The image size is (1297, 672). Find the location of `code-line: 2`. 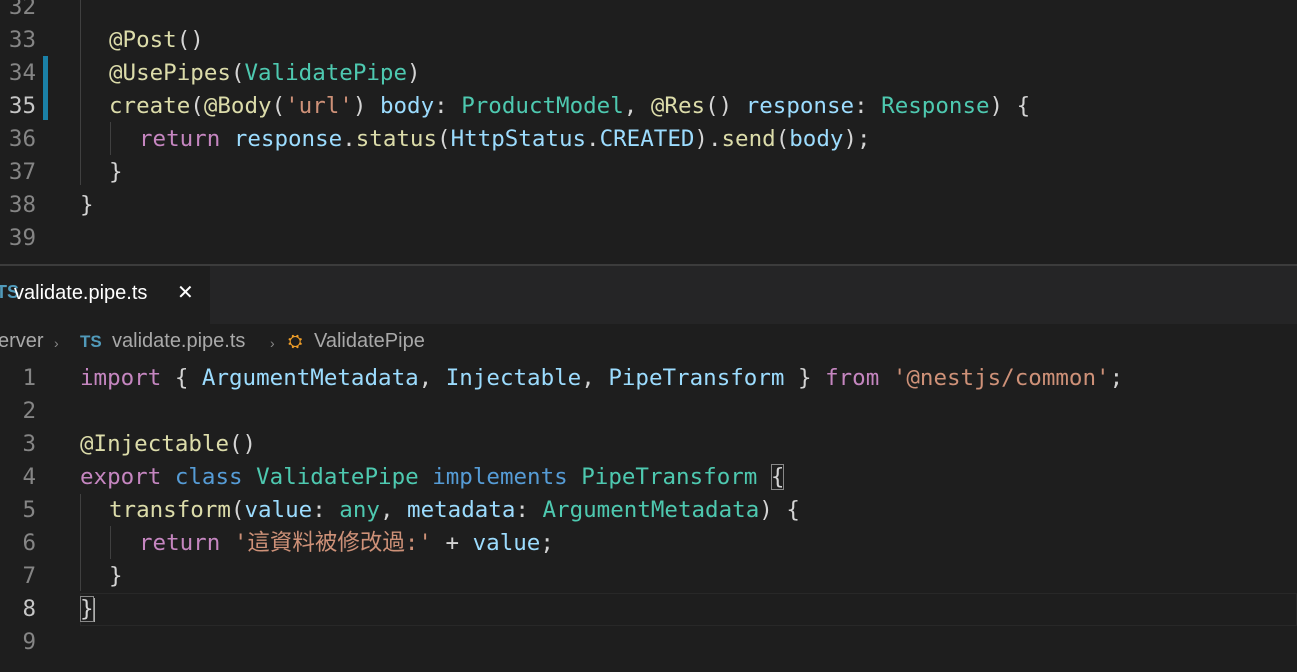

code-line: 2 is located at coordinates (648, 411).